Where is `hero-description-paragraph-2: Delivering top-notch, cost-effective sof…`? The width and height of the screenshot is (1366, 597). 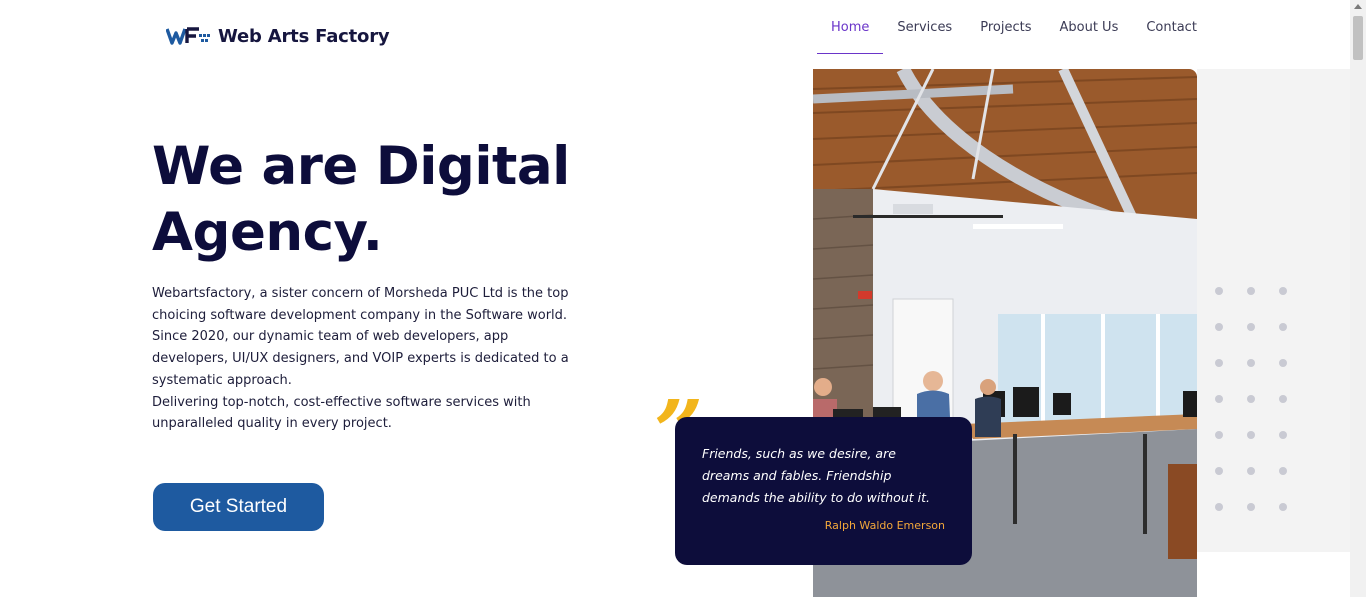
hero-description-paragraph-2: Delivering top-notch, cost-effective sof… is located at coordinates (341, 413).